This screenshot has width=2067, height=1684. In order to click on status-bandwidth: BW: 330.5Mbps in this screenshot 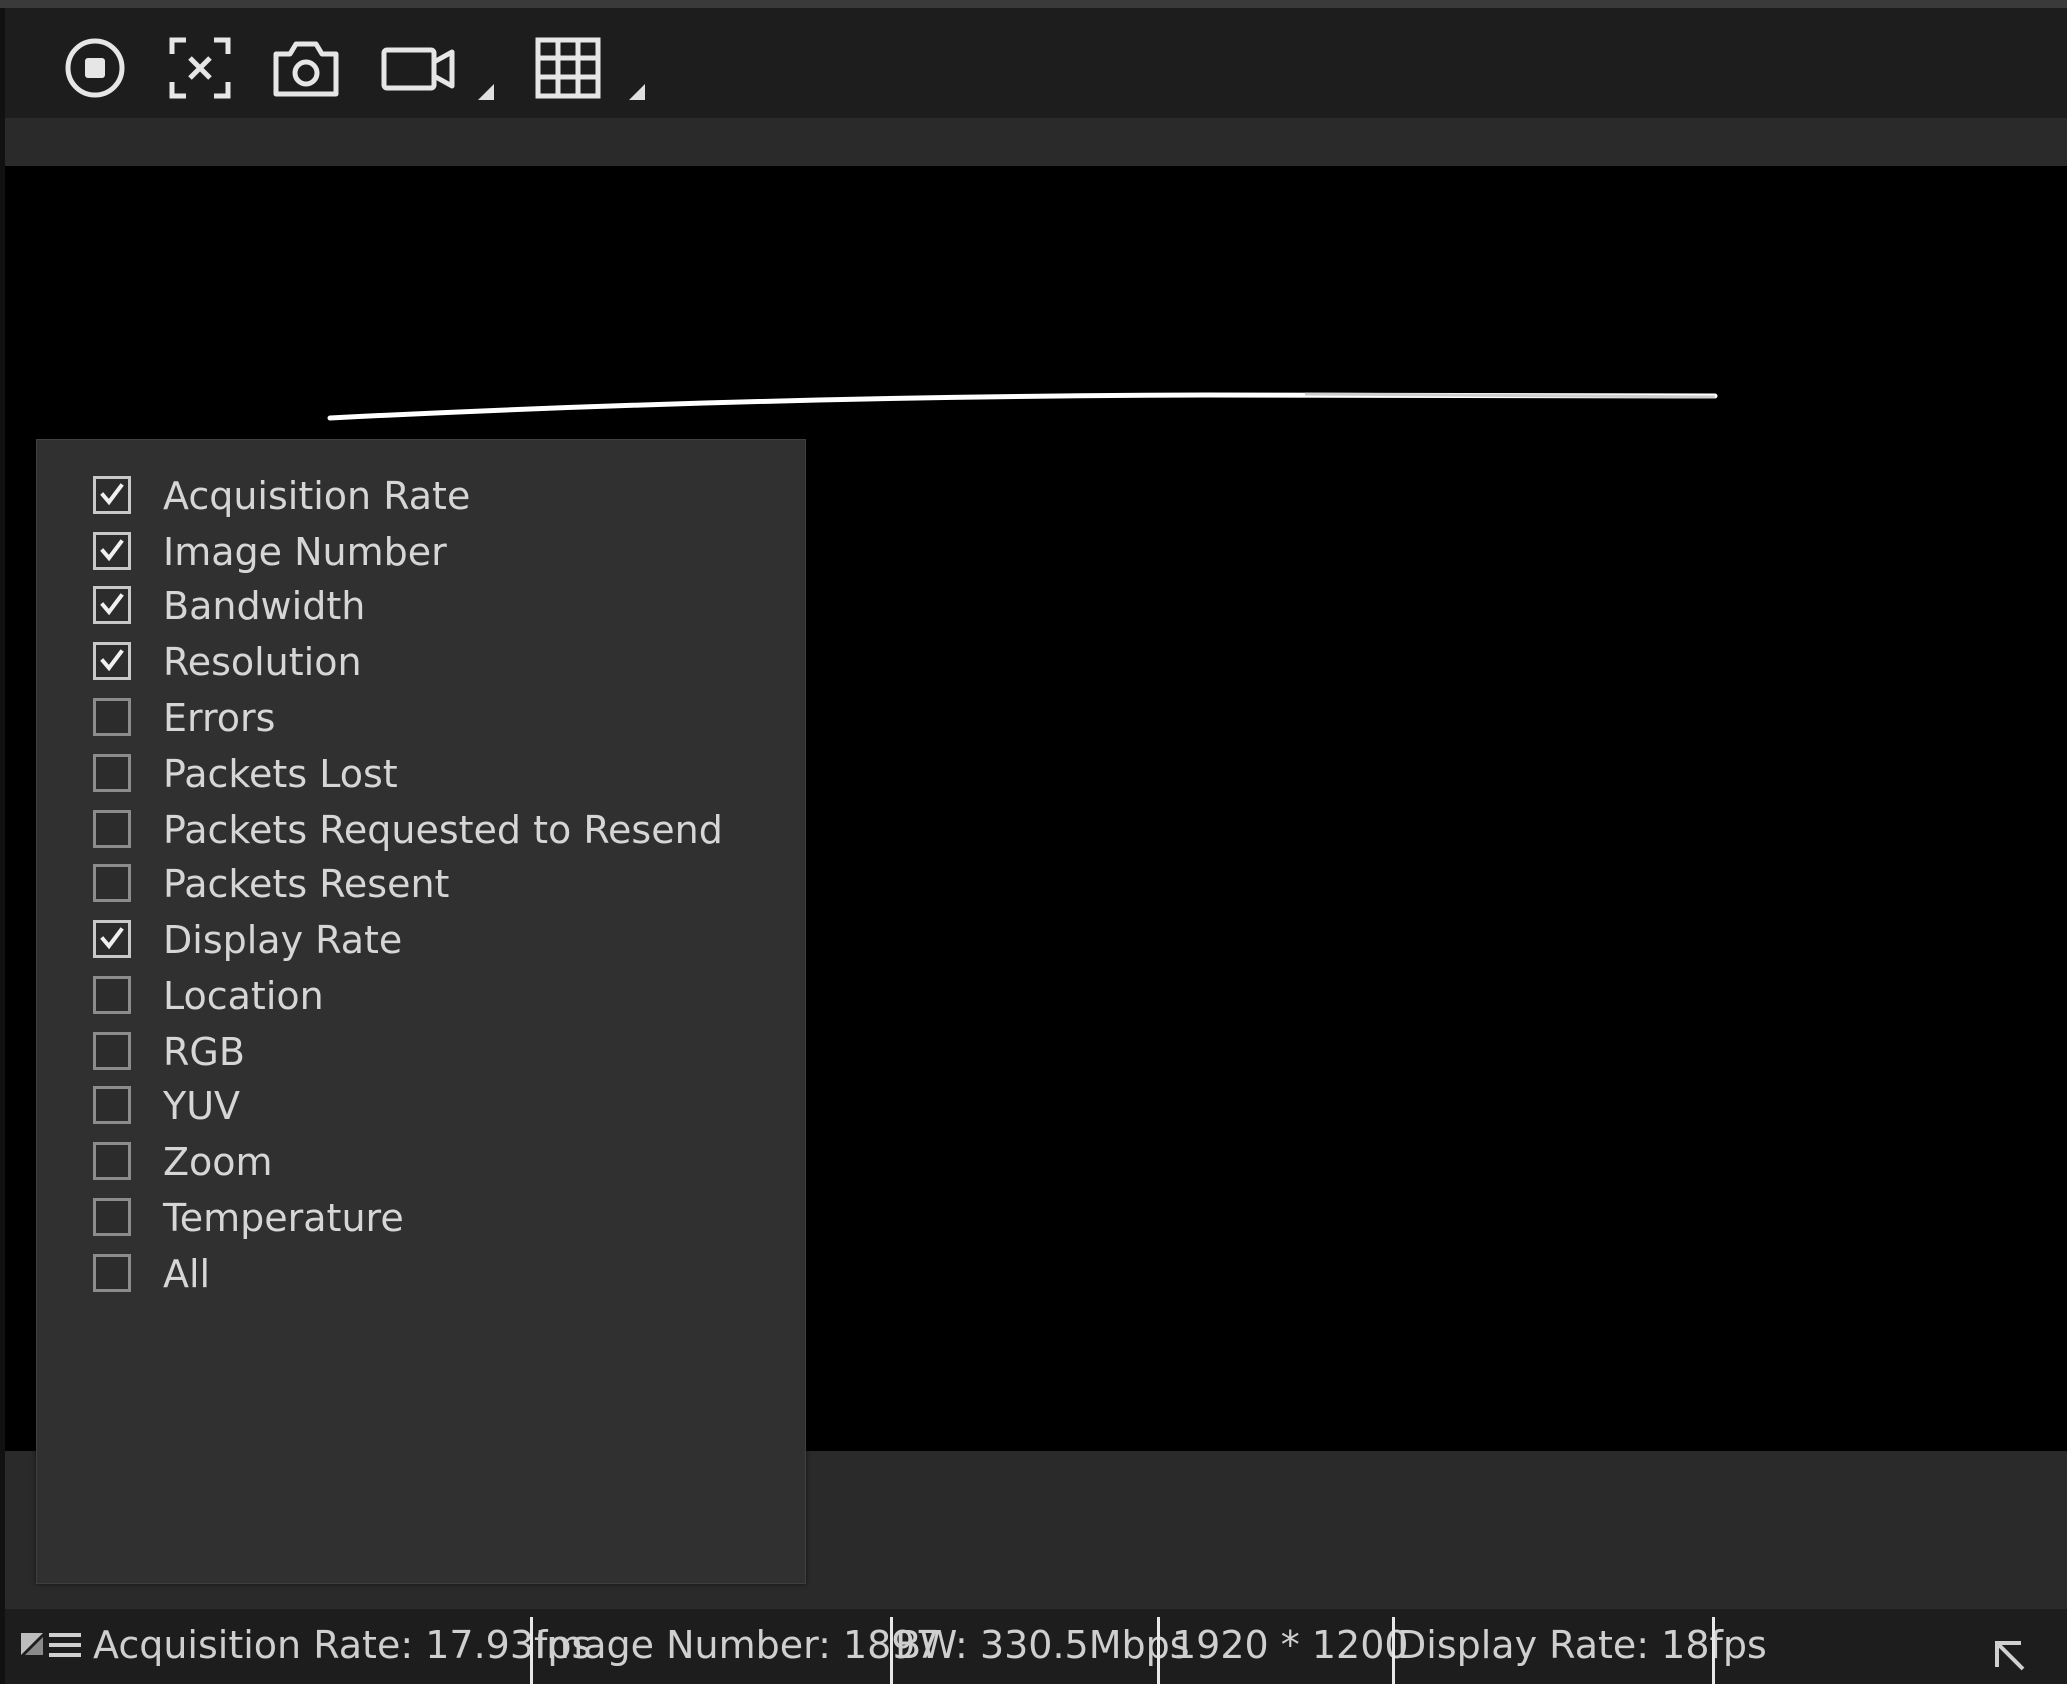, I will do `click(1042, 1645)`.